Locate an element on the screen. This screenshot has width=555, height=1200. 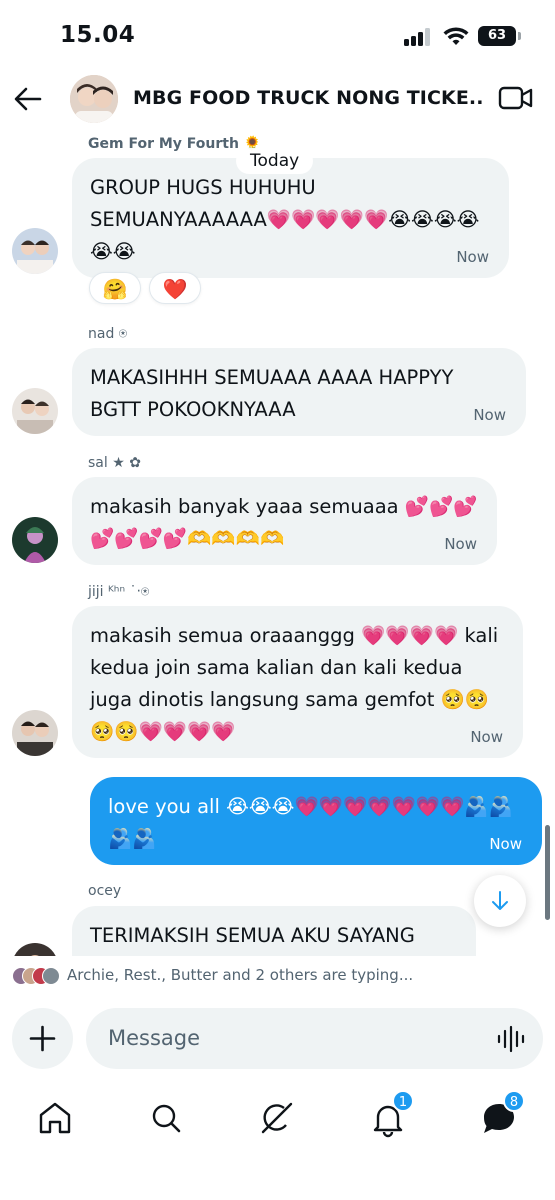
home-icon is located at coordinates (55, 1118).